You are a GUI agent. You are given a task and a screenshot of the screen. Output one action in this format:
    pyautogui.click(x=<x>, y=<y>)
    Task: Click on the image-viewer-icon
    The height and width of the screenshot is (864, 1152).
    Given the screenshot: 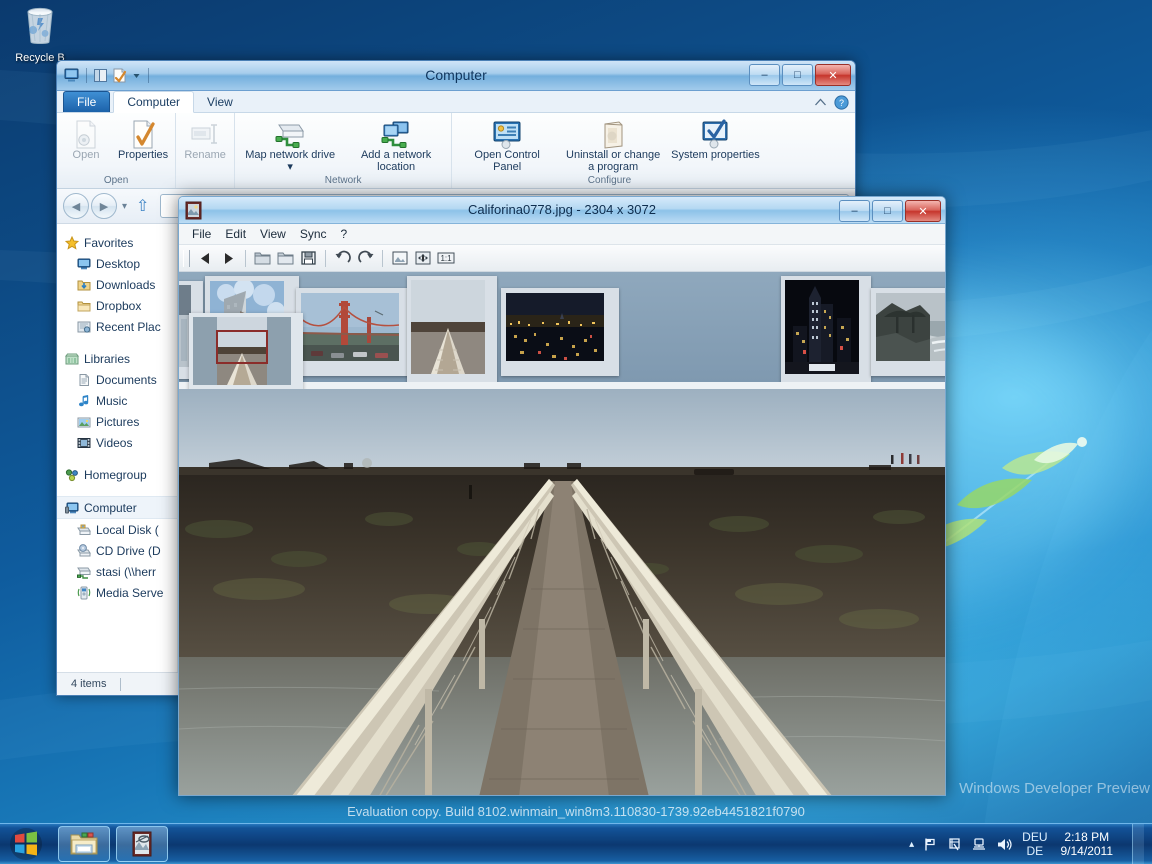 What is the action you would take?
    pyautogui.click(x=142, y=844)
    